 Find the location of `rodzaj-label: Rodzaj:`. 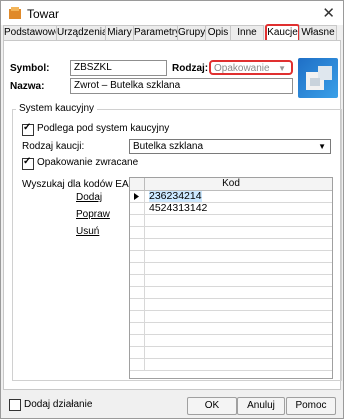

rodzaj-label: Rodzaj: is located at coordinates (190, 68).